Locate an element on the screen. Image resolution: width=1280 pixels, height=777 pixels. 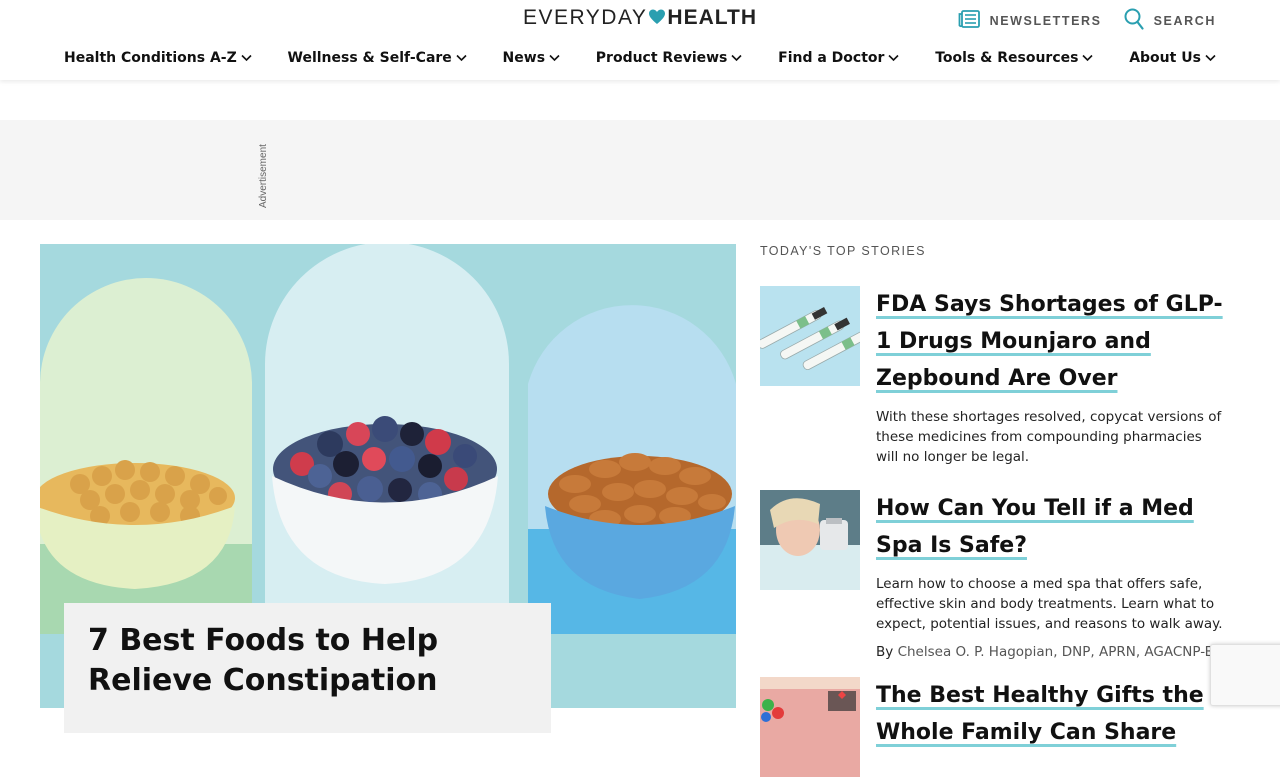
nav-item-wellness: Wellness & Self-Care is located at coordinates (377, 58).